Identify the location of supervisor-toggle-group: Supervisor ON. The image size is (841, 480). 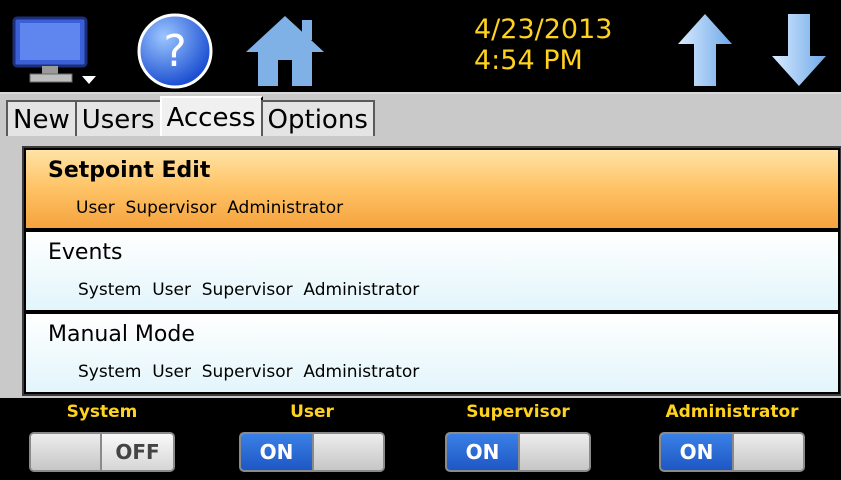
(518, 436).